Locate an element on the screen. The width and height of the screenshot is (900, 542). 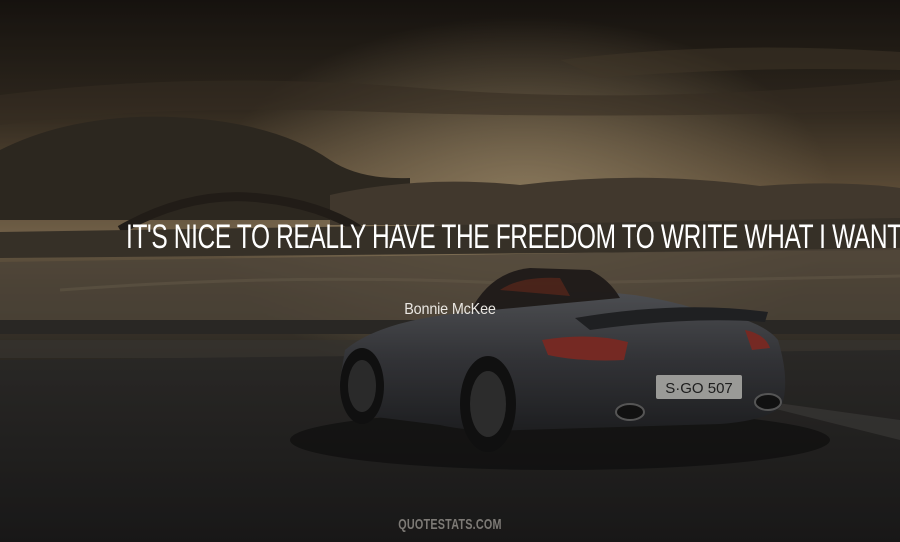
quote-author: Bonnie McKee is located at coordinates (450, 309).